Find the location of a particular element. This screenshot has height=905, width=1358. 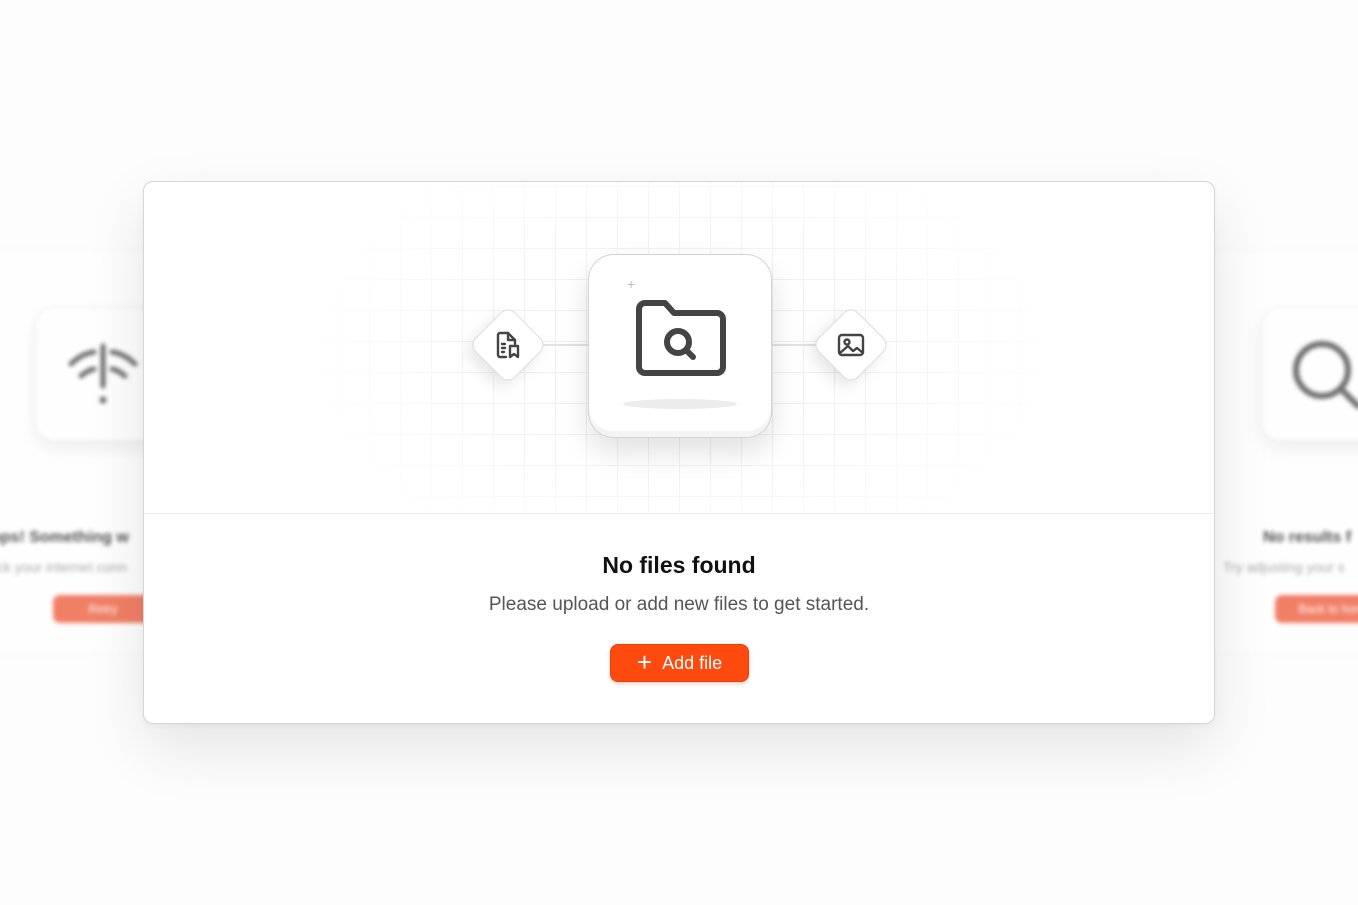

search-icon is located at coordinates (1309, 374).